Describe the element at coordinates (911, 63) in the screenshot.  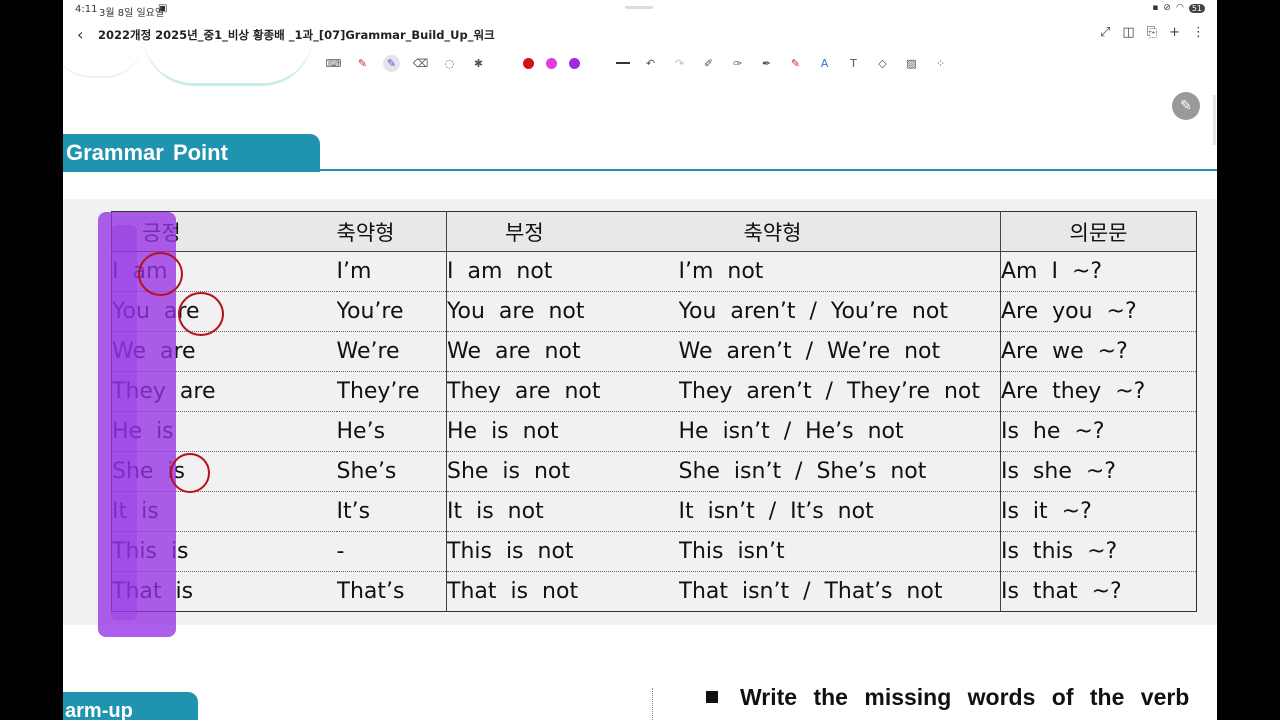
I see `image-insert-icon: ▨` at that location.